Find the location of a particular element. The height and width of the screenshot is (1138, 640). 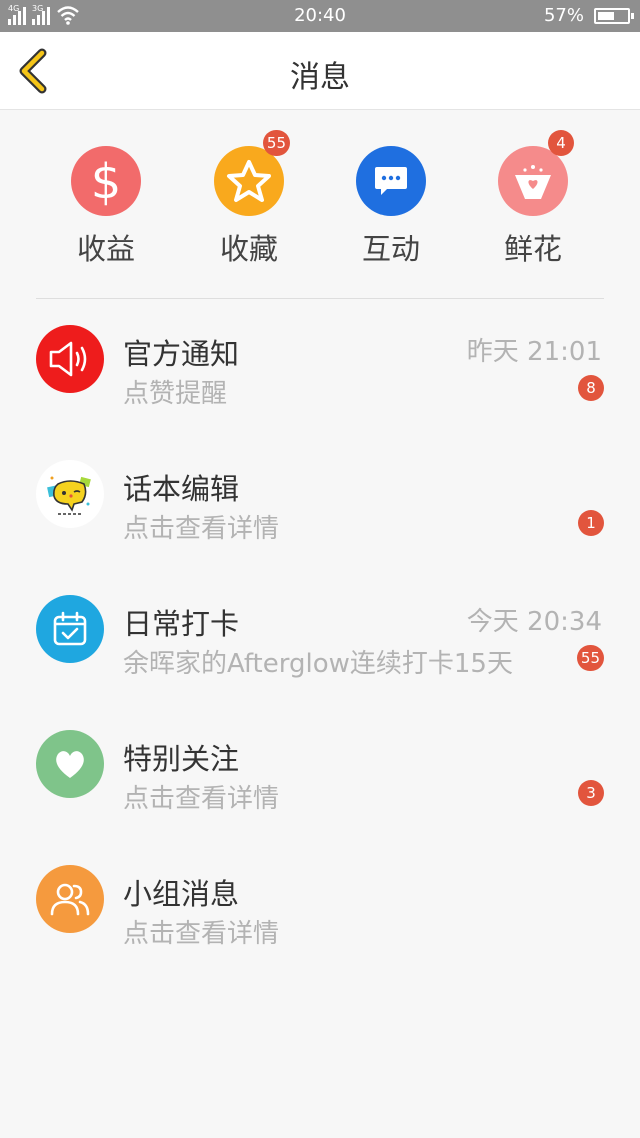

list-item-daily-checkin: 日常打卡 余晖家的Afterglow连续打卡15天 今天 20:34 55 is located at coordinates (320, 635).